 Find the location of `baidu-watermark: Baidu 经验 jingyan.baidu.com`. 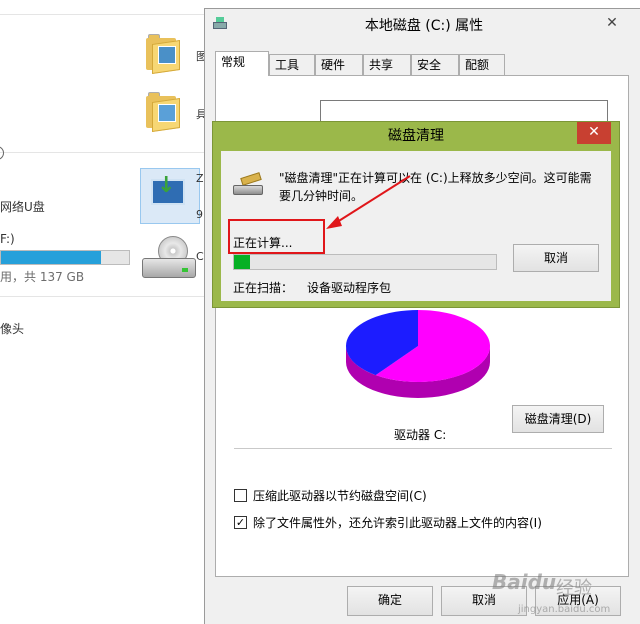

baidu-watermark: Baidu 经验 jingyan.baidu.com is located at coordinates (566, 592).